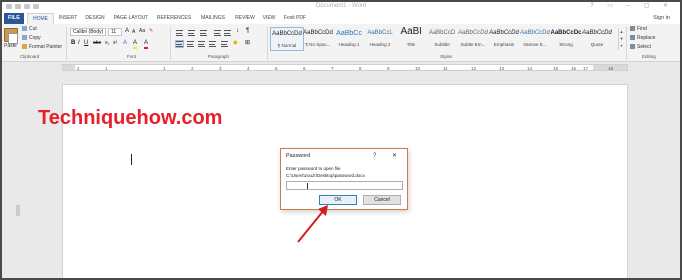 The width and height of the screenshot is (682, 280). I want to click on justify-icon, so click(212, 44).